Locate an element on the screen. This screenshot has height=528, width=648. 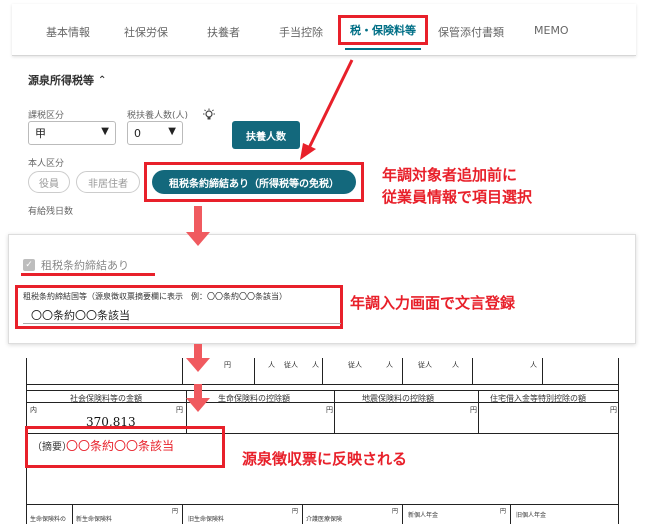
tax-class-value: 甲 is located at coordinates (40, 133).